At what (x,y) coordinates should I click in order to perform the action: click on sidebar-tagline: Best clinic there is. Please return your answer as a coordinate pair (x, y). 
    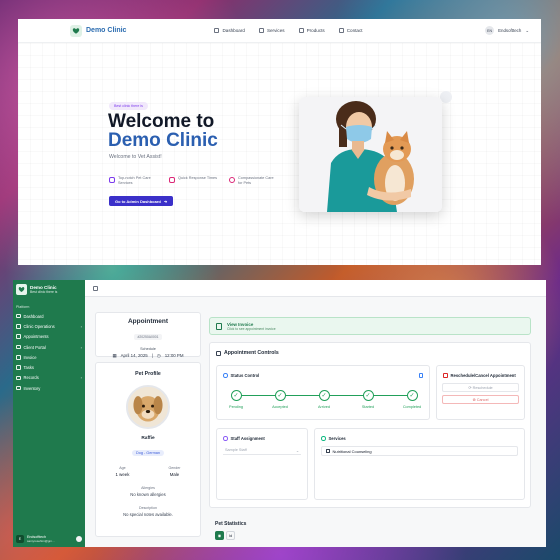
    Looking at the image, I should click on (44, 292).